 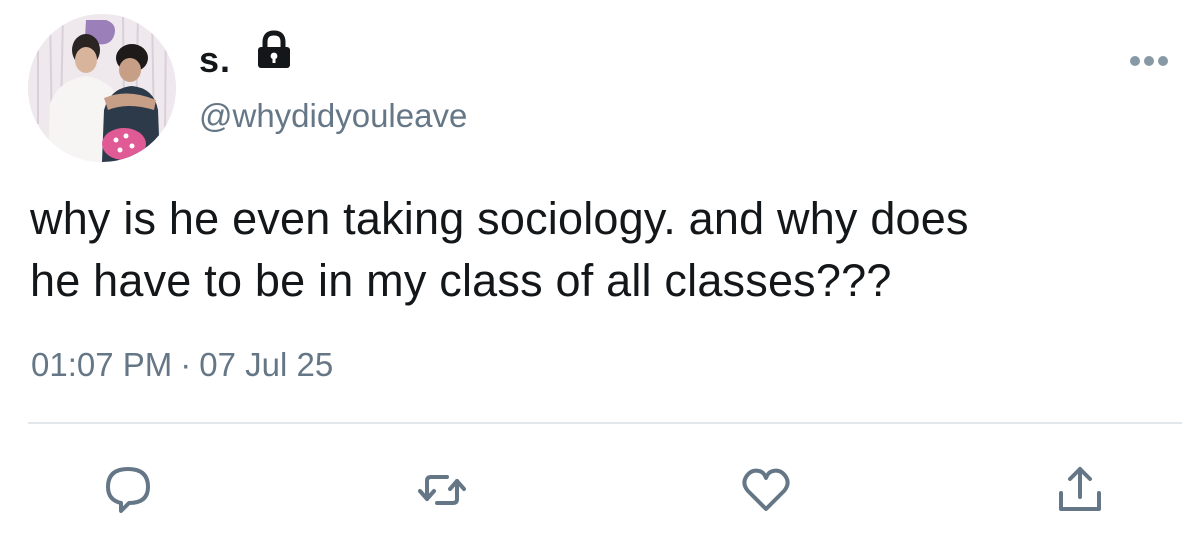 I want to click on more-options-icon, so click(x=1149, y=61).